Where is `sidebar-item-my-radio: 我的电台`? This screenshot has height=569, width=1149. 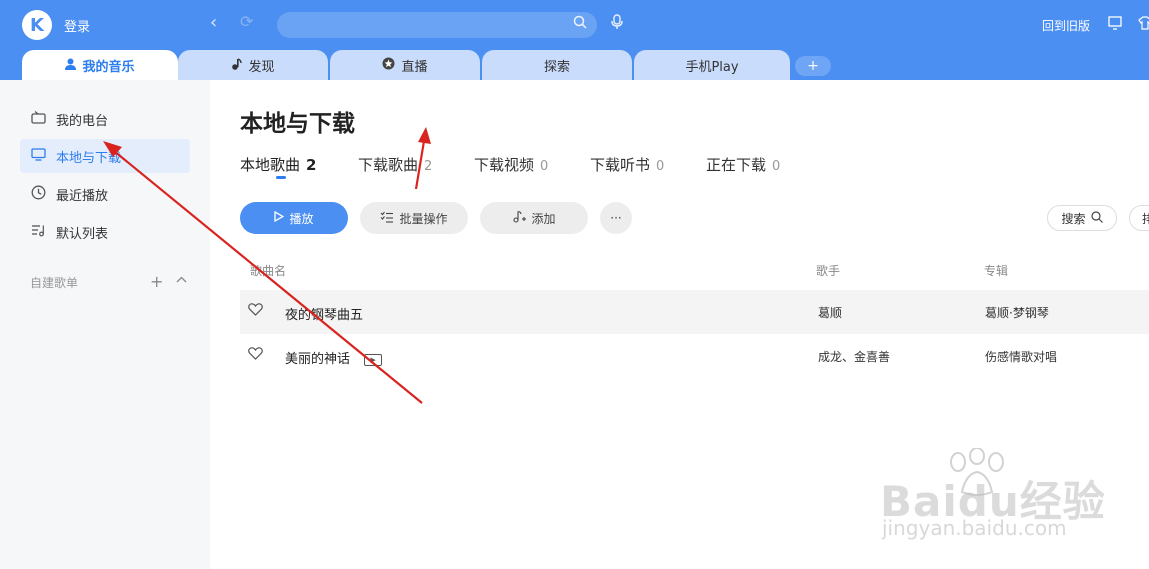 sidebar-item-my-radio: 我的电台 is located at coordinates (105, 119).